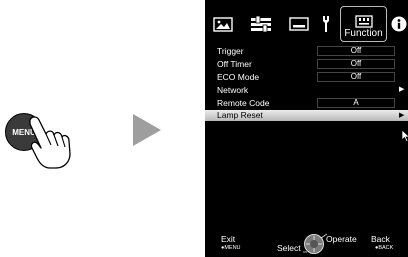 Image resolution: width=408 pixels, height=257 pixels. I want to click on menu-item-label: ECO Mode, so click(238, 77).